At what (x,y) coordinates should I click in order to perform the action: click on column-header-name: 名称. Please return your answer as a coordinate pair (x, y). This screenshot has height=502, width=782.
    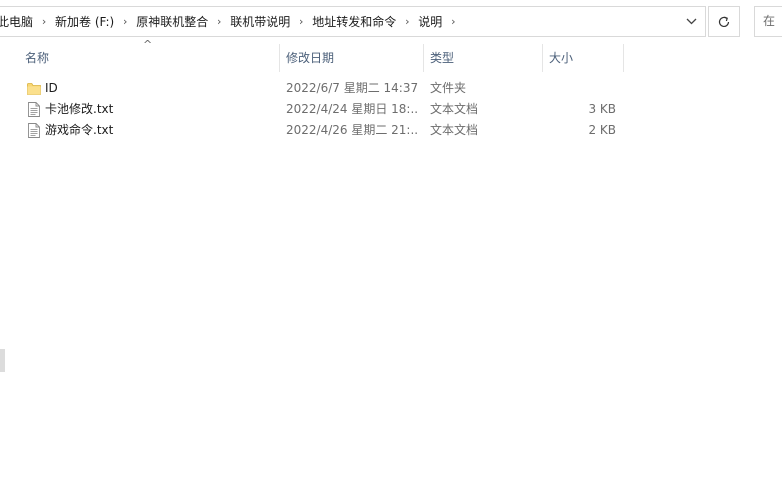
    Looking at the image, I should click on (149, 58).